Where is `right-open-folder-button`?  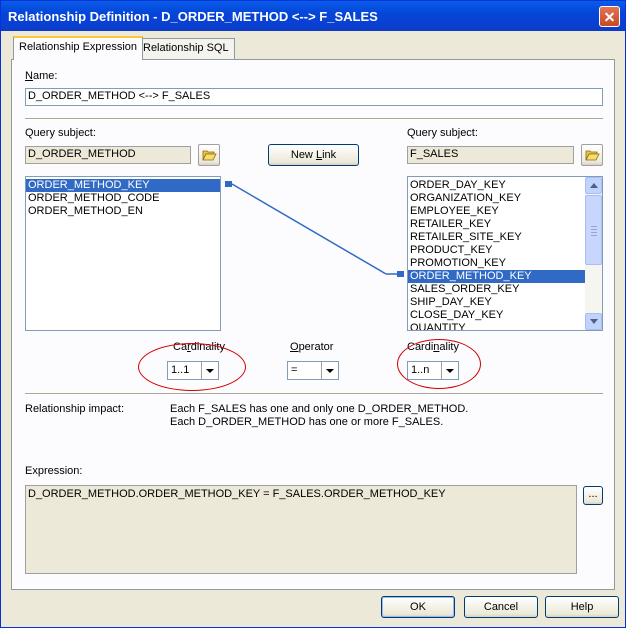 right-open-folder-button is located at coordinates (592, 155).